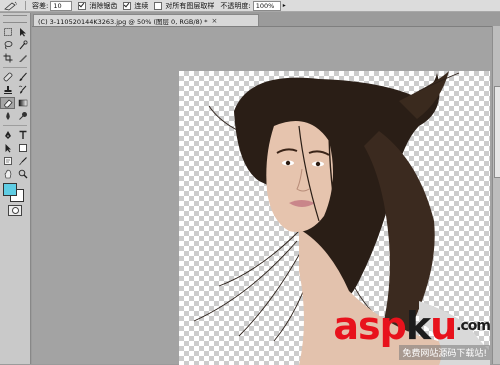  What do you see at coordinates (7, 103) in the screenshot?
I see `eraser-icon` at bounding box center [7, 103].